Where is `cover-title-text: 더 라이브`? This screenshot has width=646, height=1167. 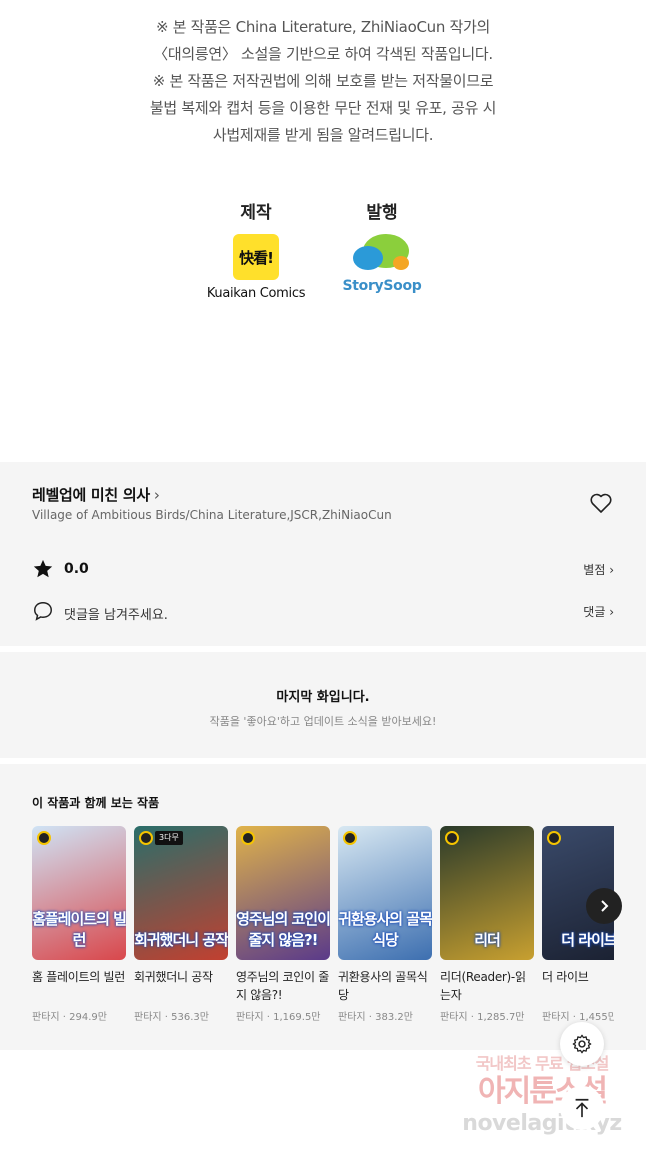 cover-title-text: 더 라이브 is located at coordinates (587, 940).